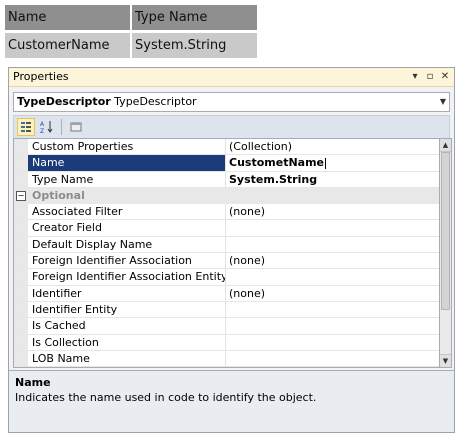 This screenshot has height=441, width=472. What do you see at coordinates (443, 101) in the screenshot?
I see `chevron-down-icon: ▼` at bounding box center [443, 101].